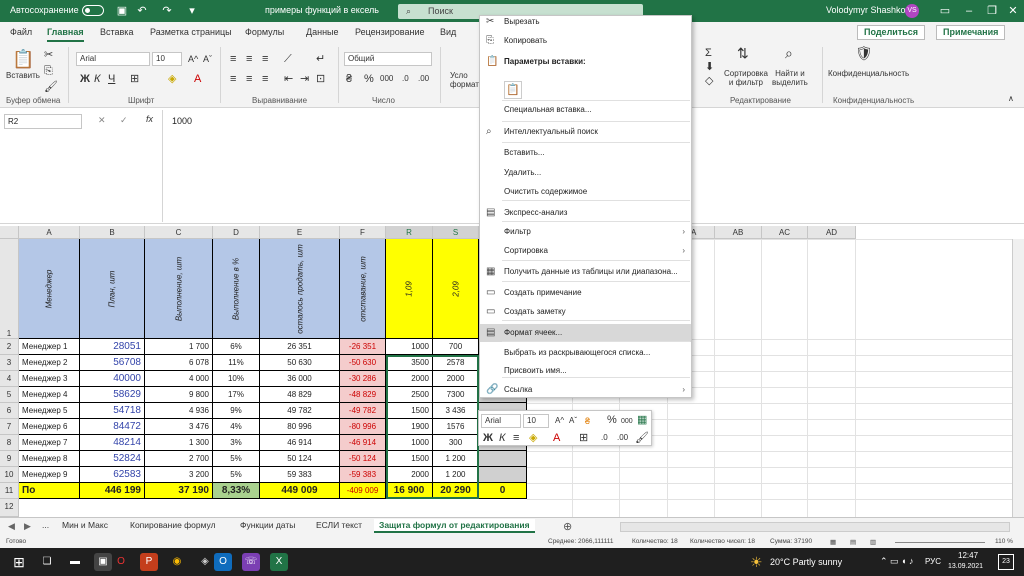 This screenshot has width=1024, height=576. Describe the element at coordinates (585, 390) in the screenshot. I see `link-menu-item: 🔗 Ссылка ›` at that location.